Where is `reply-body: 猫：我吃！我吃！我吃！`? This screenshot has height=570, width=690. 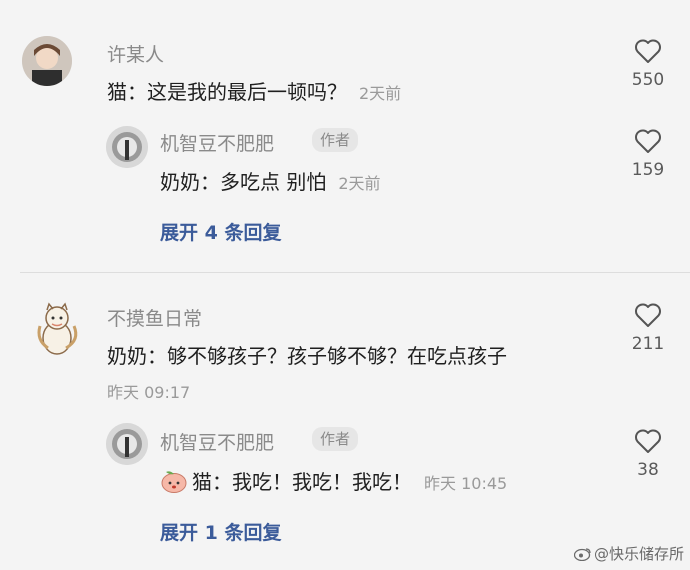 reply-body: 猫：我吃！我吃！我吃！ is located at coordinates (302, 482).